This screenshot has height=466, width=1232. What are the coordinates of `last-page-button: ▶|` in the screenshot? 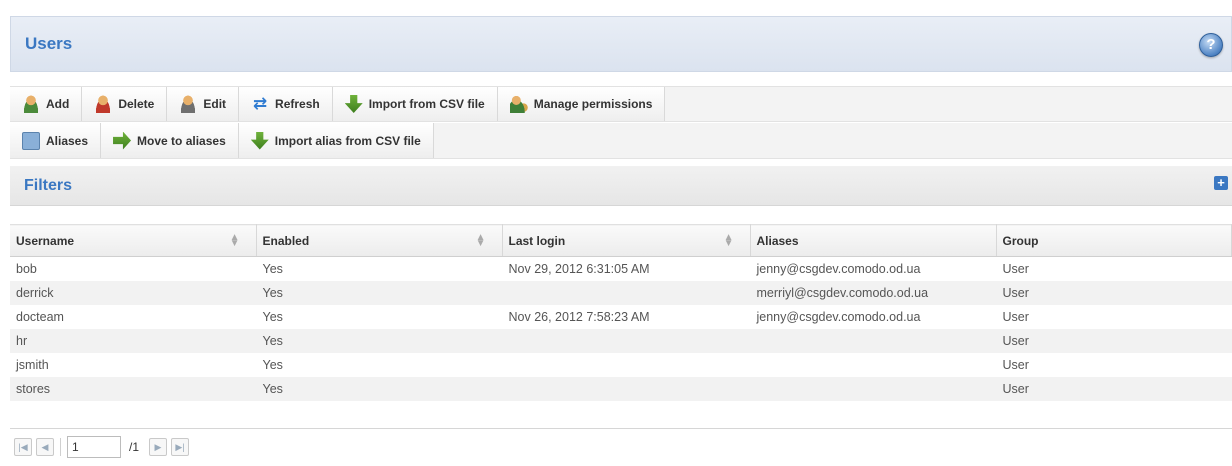 It's located at (180, 446).